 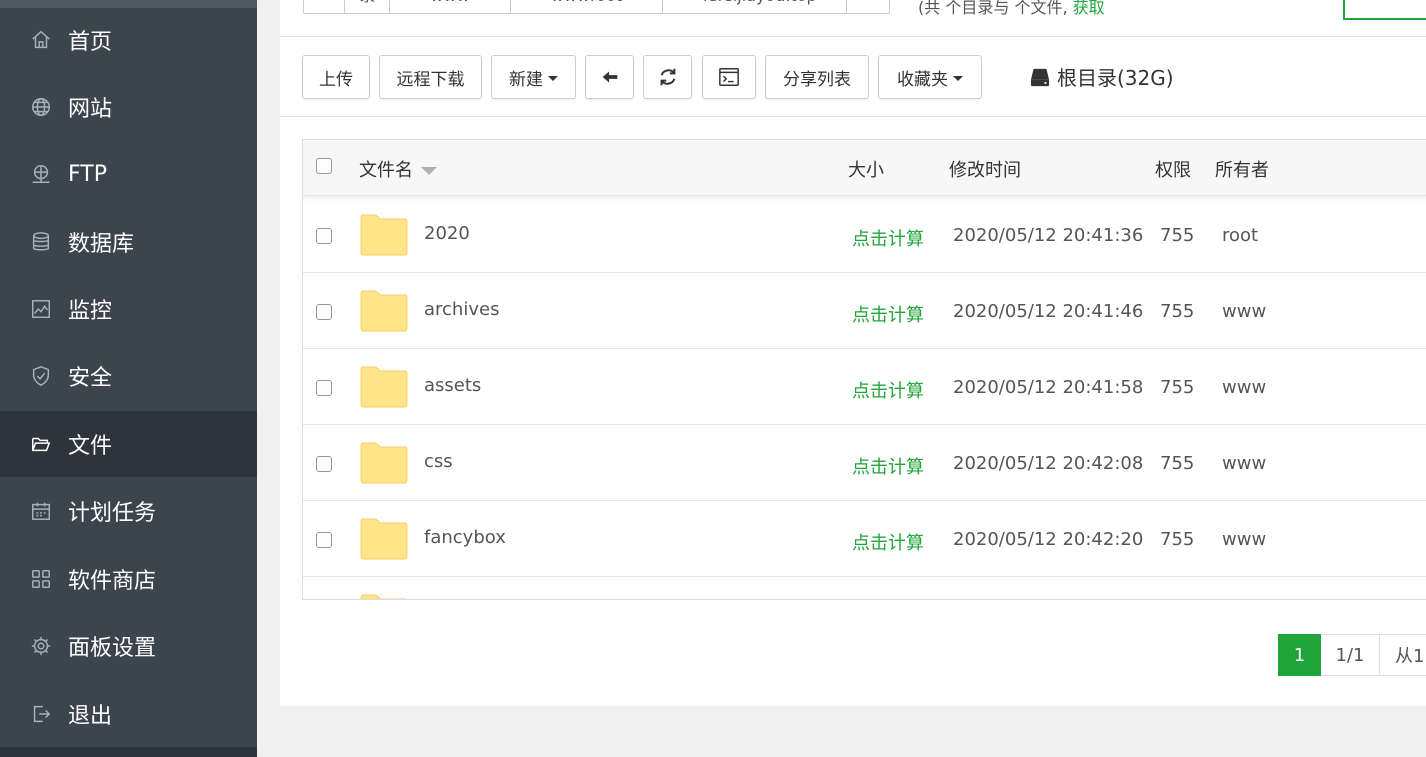 I want to click on file-name-link: 2020, so click(x=447, y=233).